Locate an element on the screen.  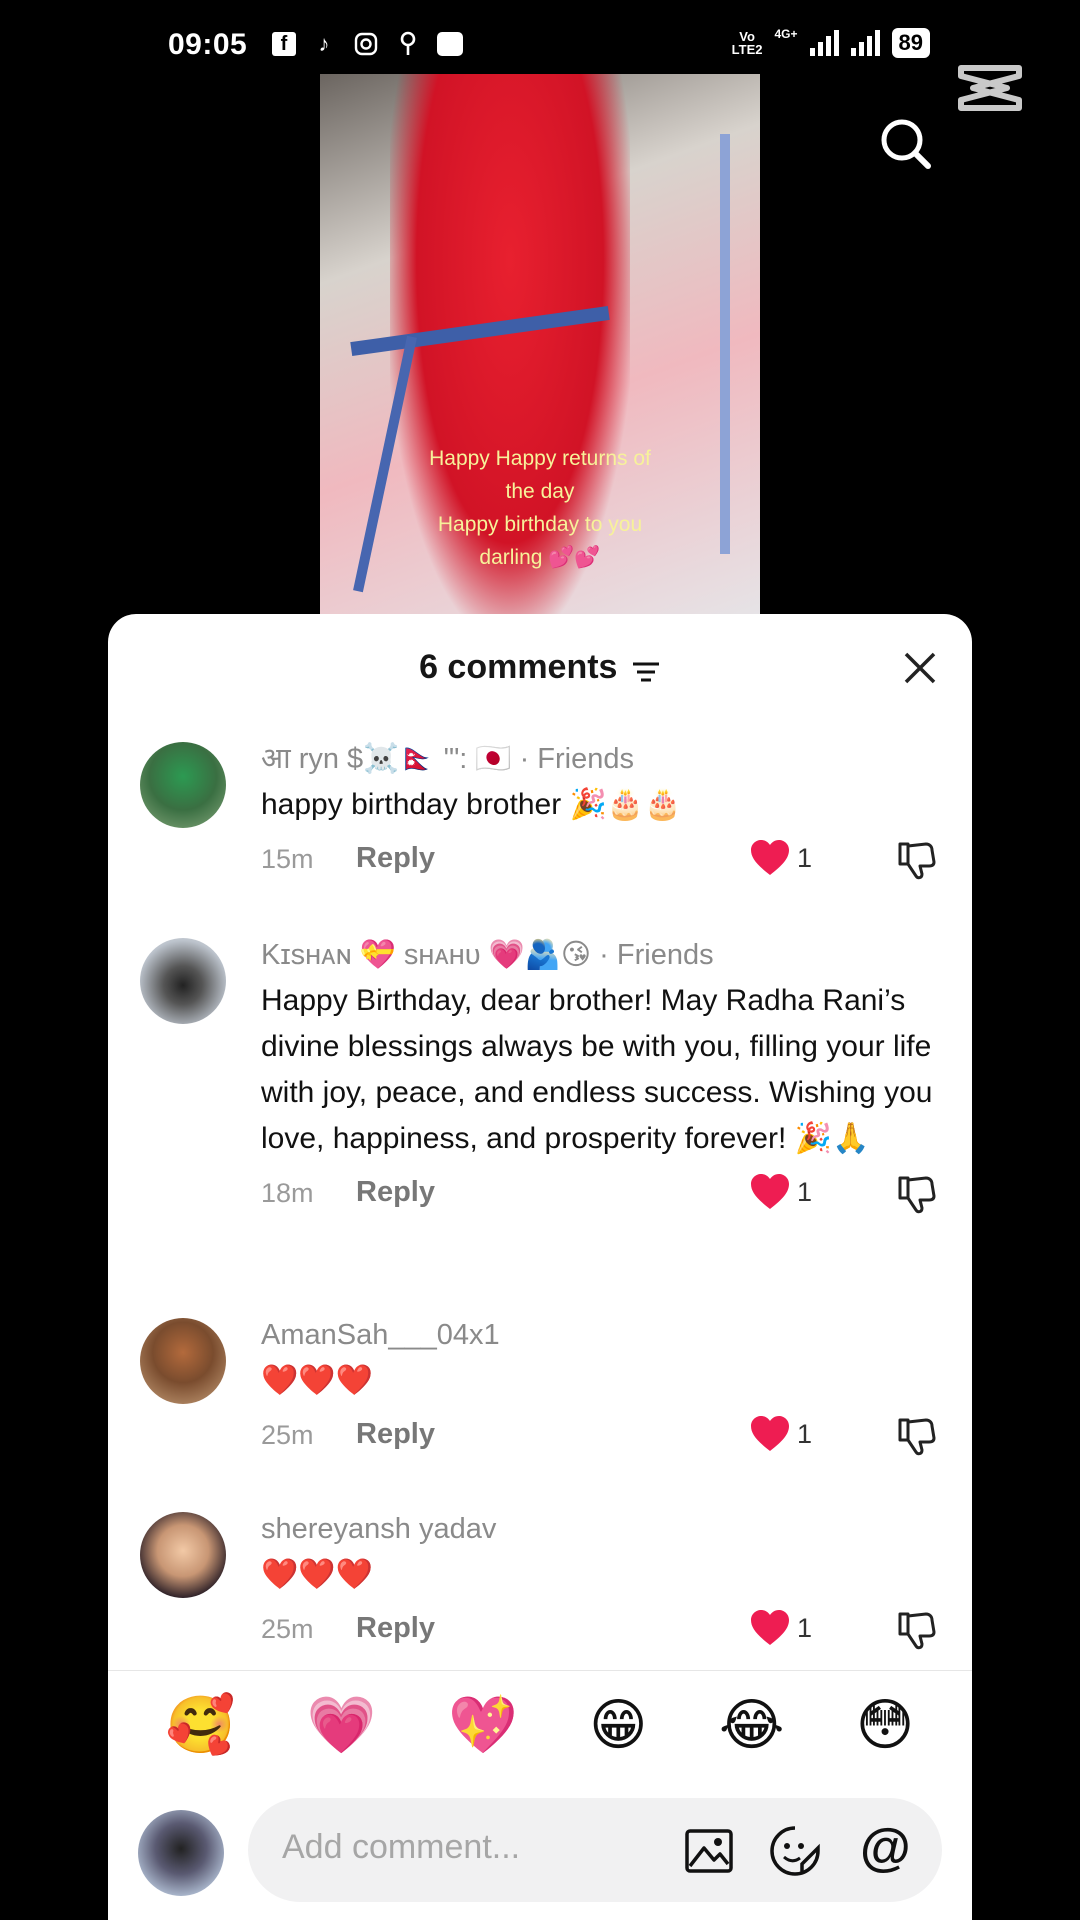
status-bar: 09:05 f ♪ Vo LTE2 4G+ 89 is located at coordinates (540, 40).